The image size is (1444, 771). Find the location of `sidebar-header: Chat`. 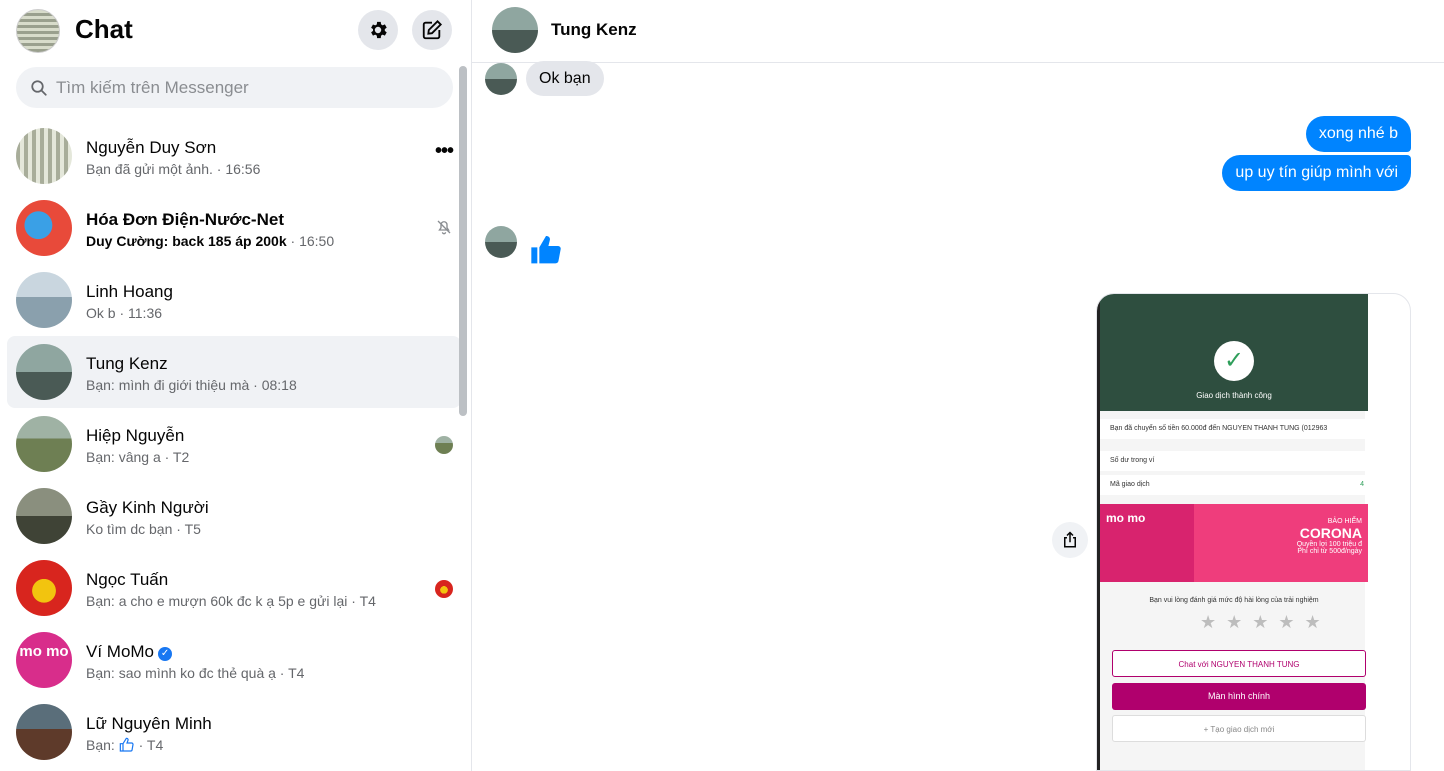

sidebar-header: Chat is located at coordinates (236, 31).